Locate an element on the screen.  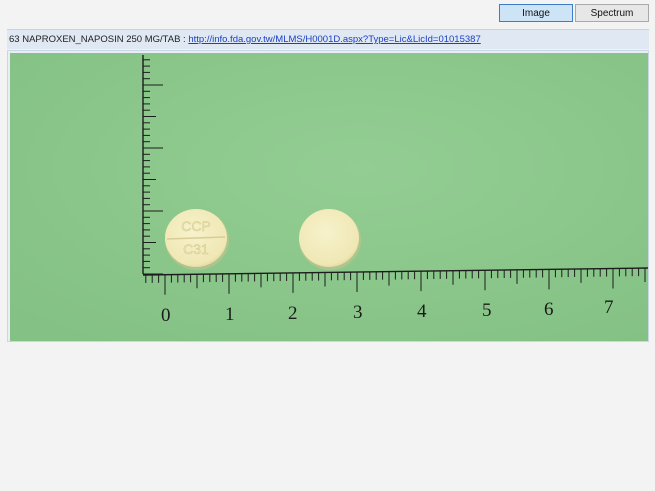
ruler-label-4: 4 is located at coordinates (422, 311).